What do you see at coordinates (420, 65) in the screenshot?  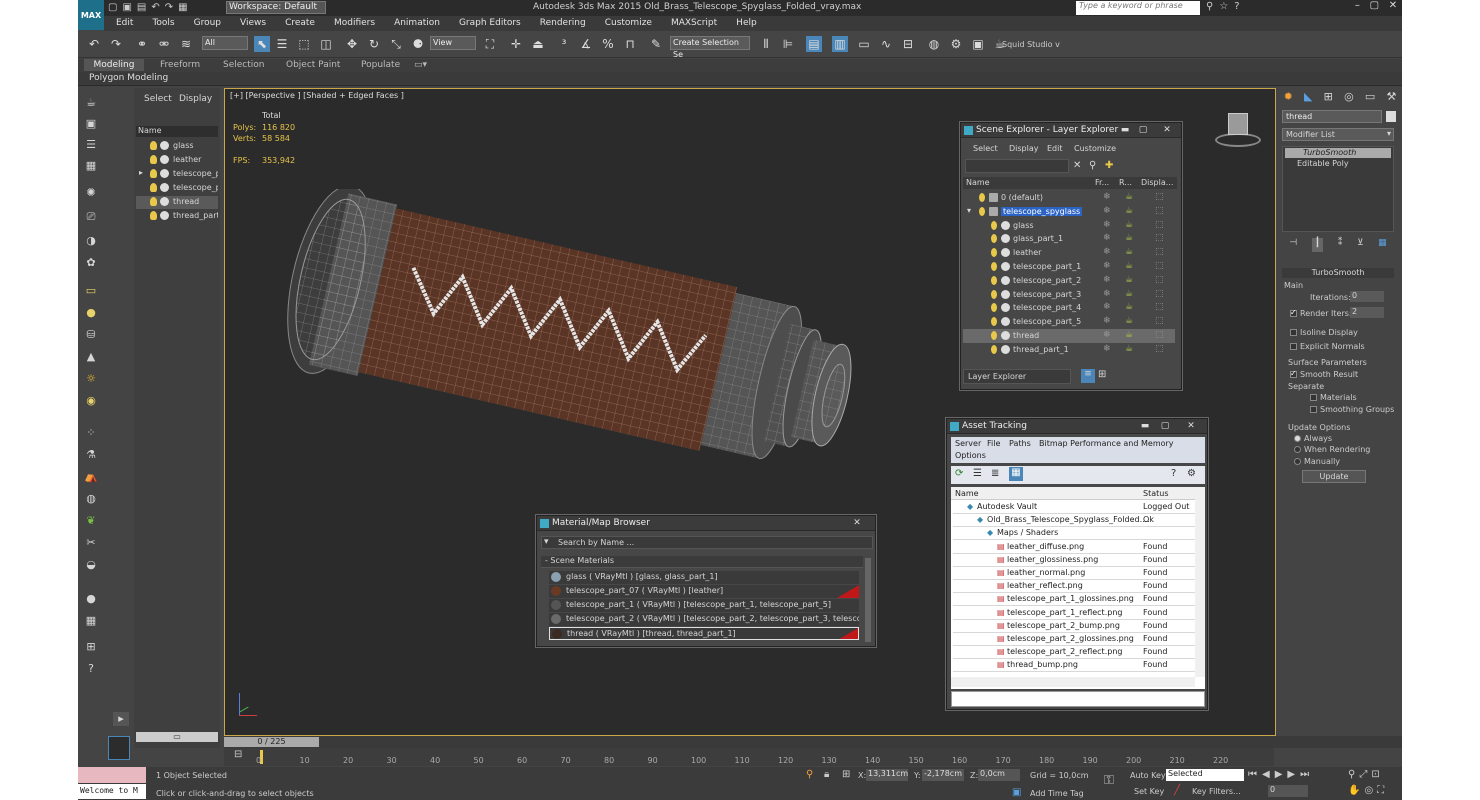 I see `ribbon-options-icon: ▭▾` at bounding box center [420, 65].